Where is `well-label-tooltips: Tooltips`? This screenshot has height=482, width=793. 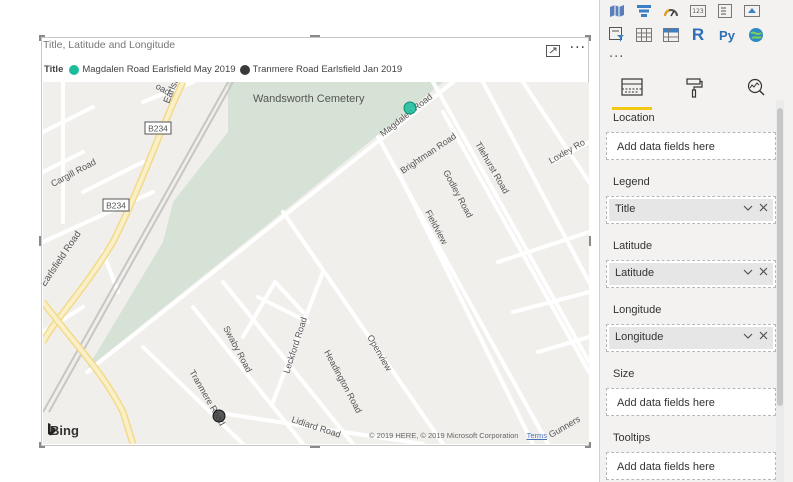
well-label-tooltips: Tooltips is located at coordinates (632, 438).